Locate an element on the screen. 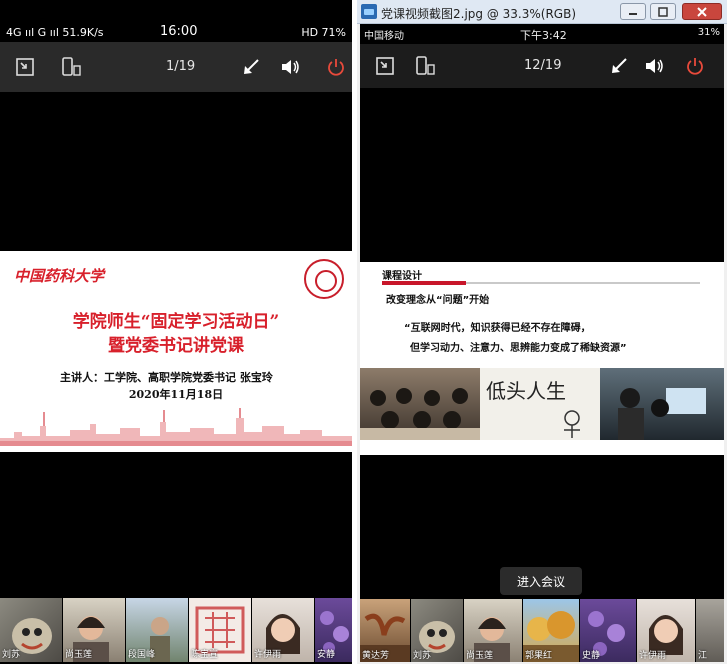  status-bar: 中国移动 下午3:42 31% is located at coordinates (542, 34).